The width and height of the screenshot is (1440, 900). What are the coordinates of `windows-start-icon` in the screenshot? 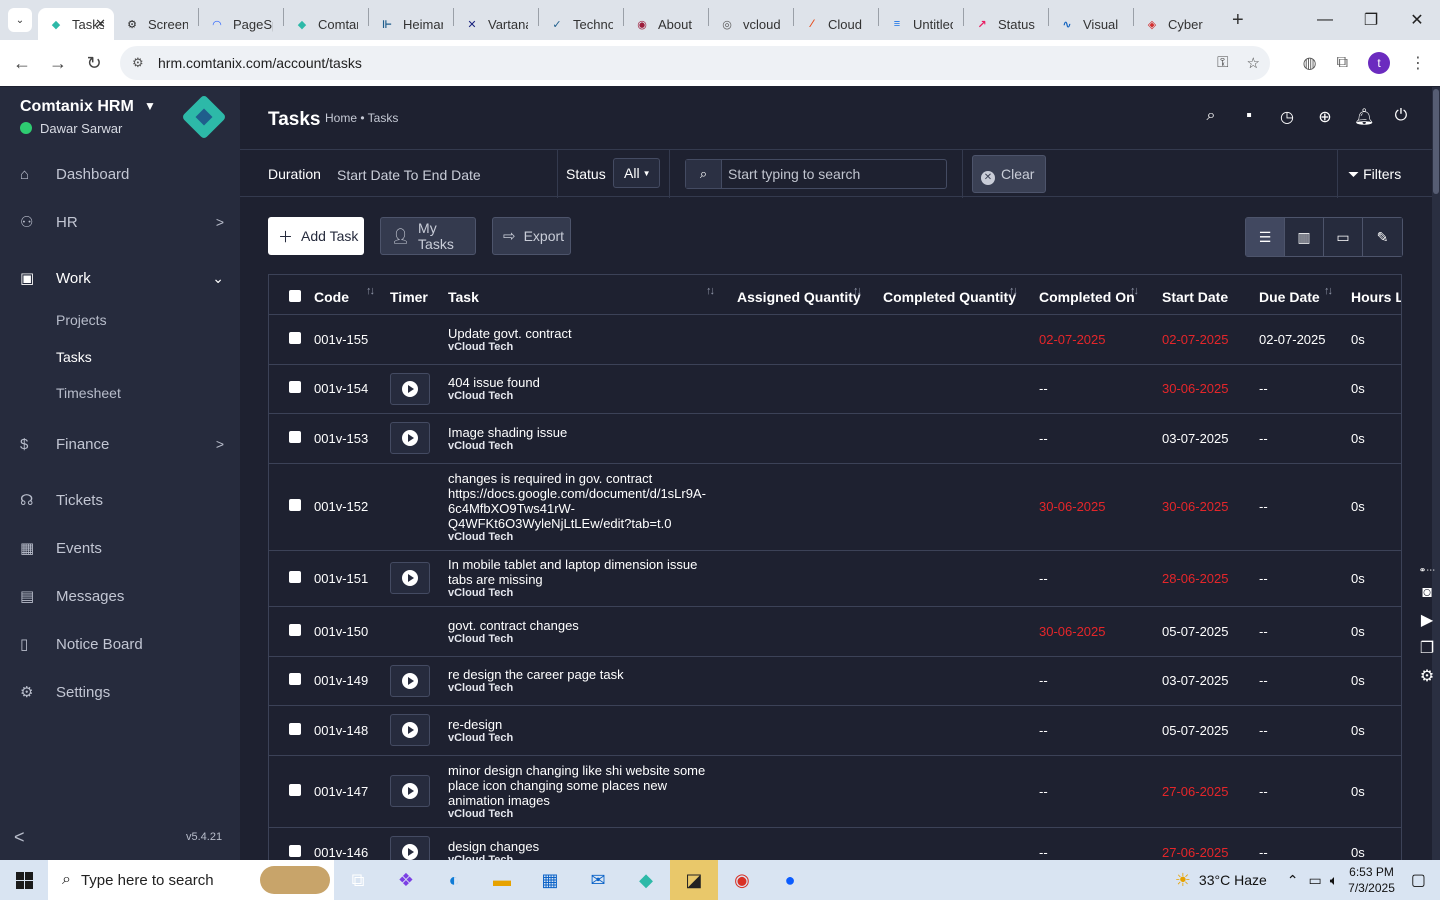 It's located at (24, 880).